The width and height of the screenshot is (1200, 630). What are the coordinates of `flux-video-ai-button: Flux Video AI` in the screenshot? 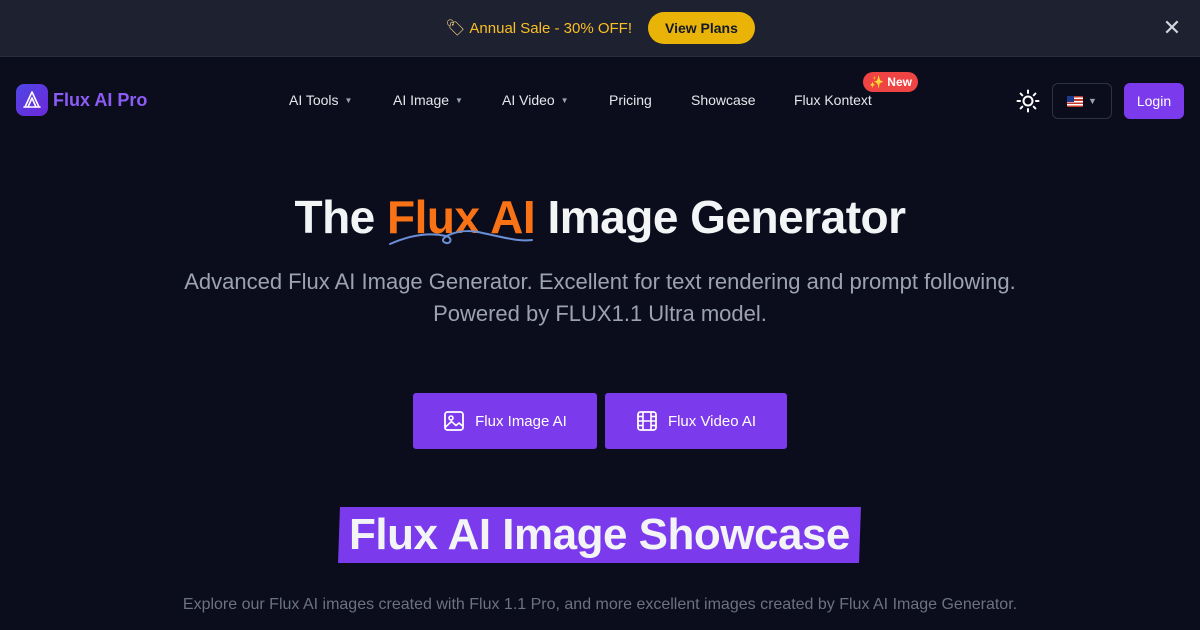 It's located at (696, 421).